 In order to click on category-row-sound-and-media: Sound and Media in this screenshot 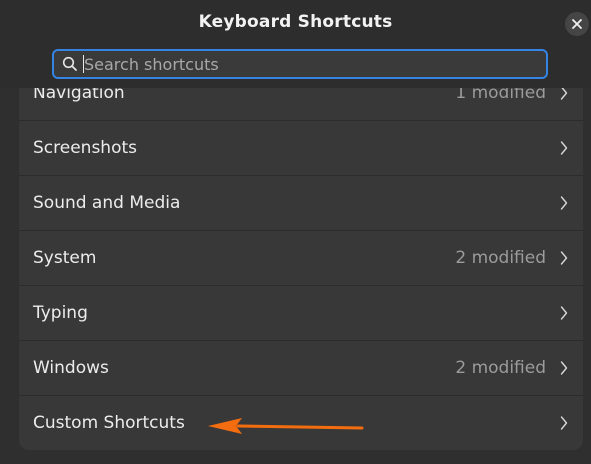, I will do `click(301, 203)`.